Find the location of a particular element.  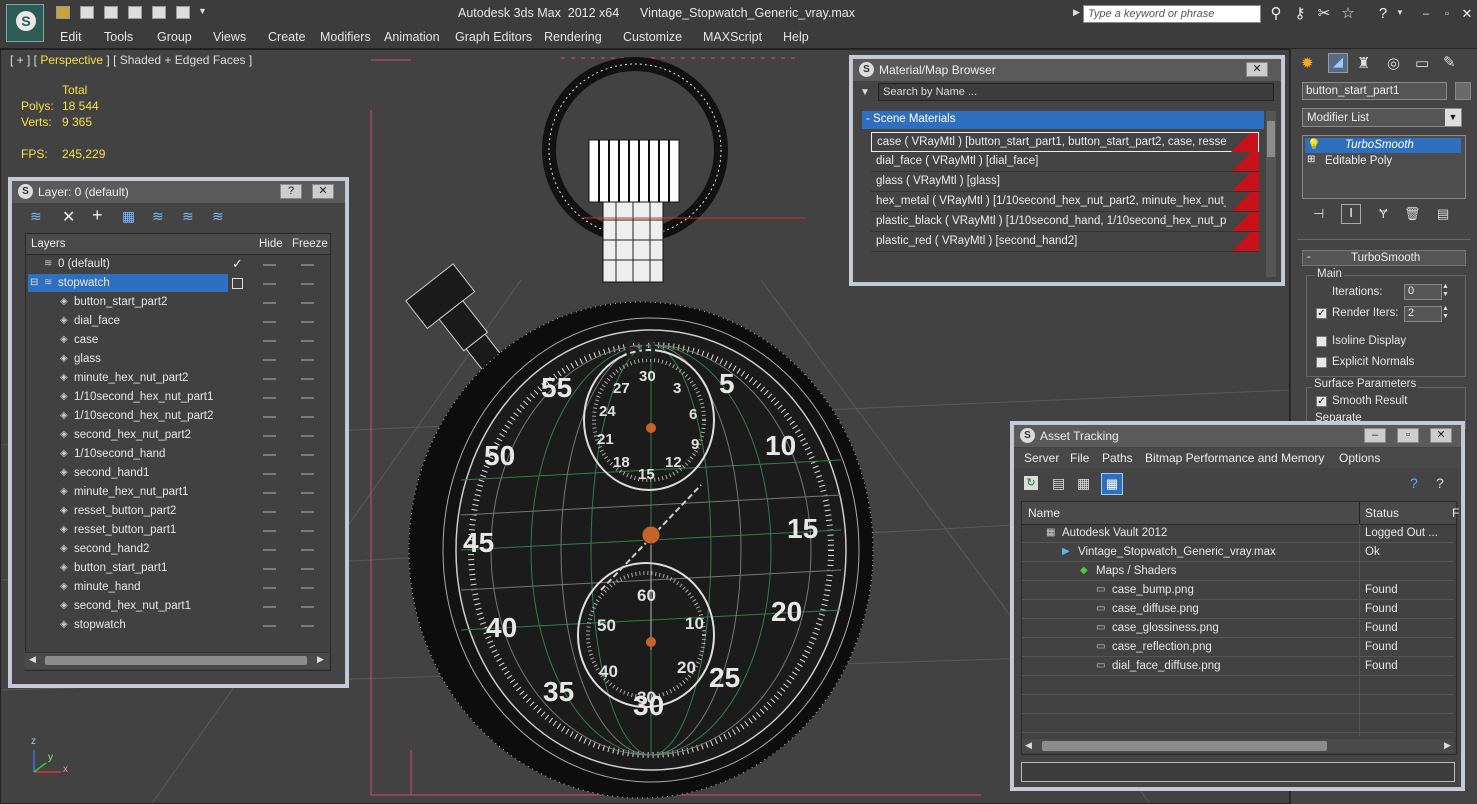

layer-row-stopwatch: ⊟ ≋ stopwatch is located at coordinates (178, 283).